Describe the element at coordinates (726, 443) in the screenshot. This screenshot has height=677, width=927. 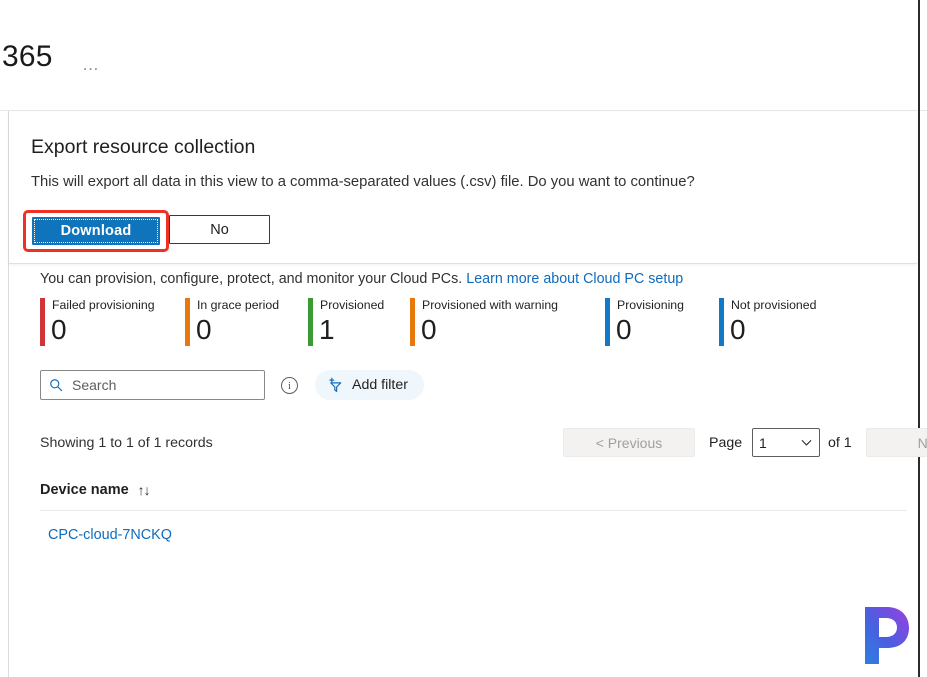
I see `page-label: Page` at that location.